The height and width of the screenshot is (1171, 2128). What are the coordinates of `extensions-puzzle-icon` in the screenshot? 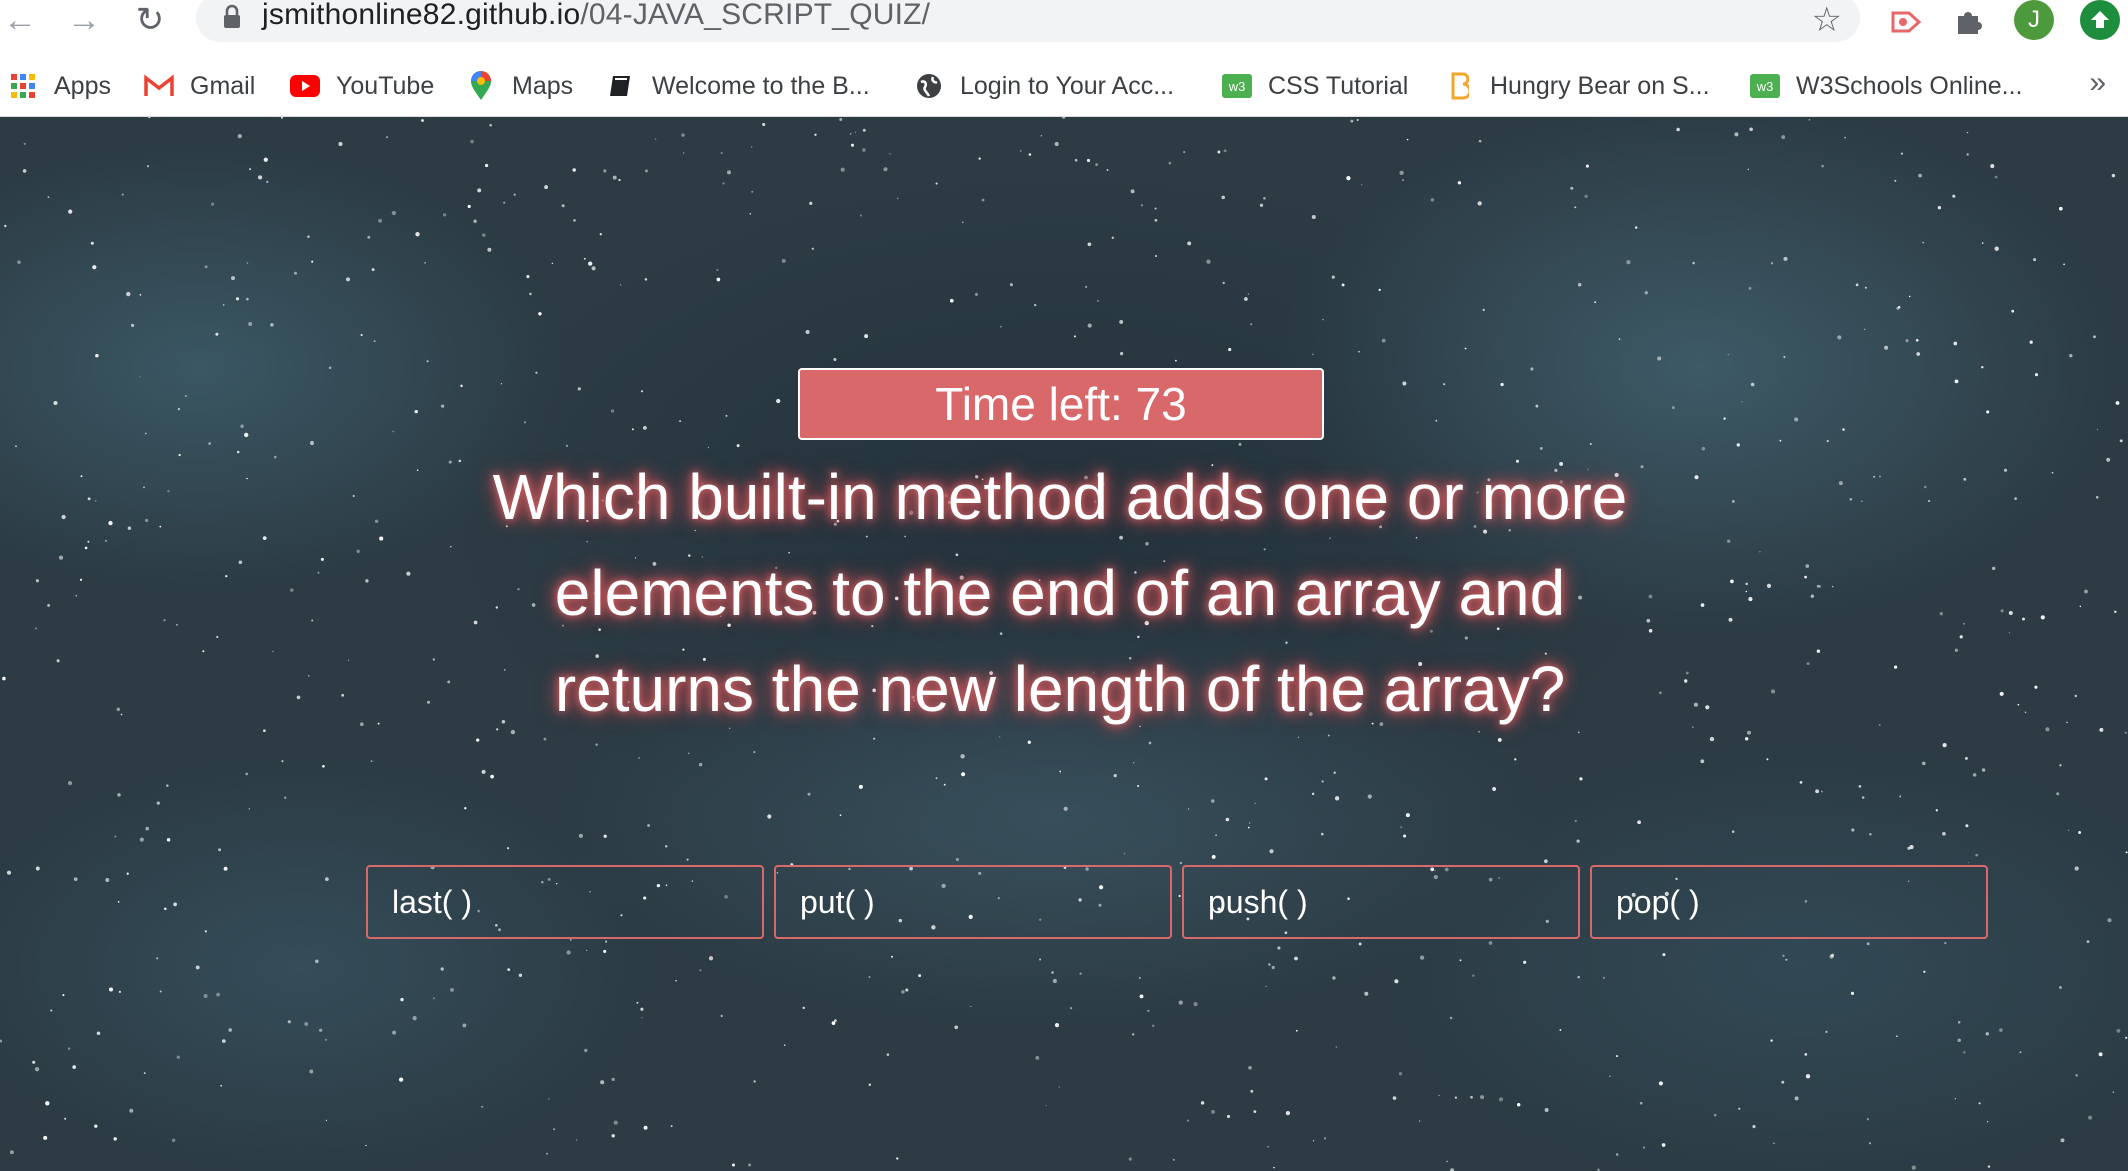 It's located at (1968, 22).